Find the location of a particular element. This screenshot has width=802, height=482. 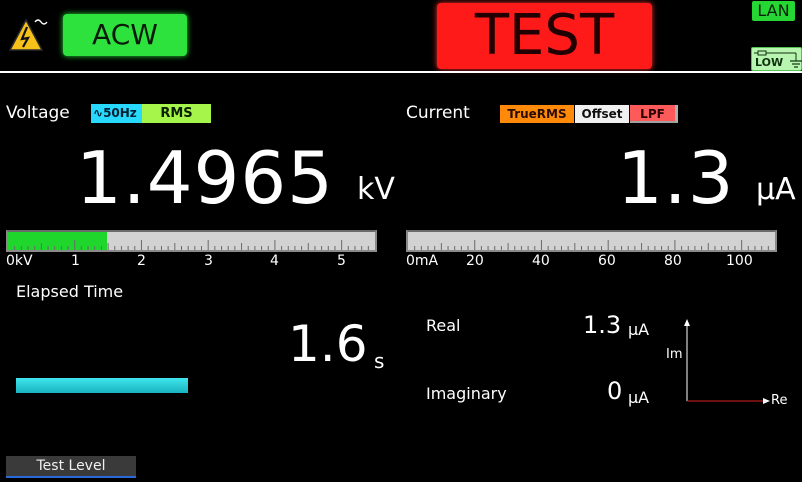

elapsed-time-progress-bar is located at coordinates (102, 385).